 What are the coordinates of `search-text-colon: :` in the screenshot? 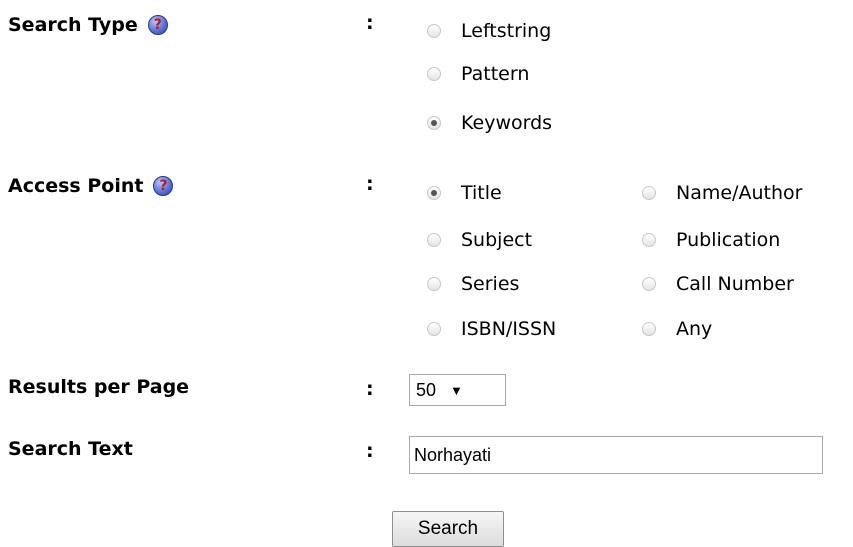 It's located at (370, 451).